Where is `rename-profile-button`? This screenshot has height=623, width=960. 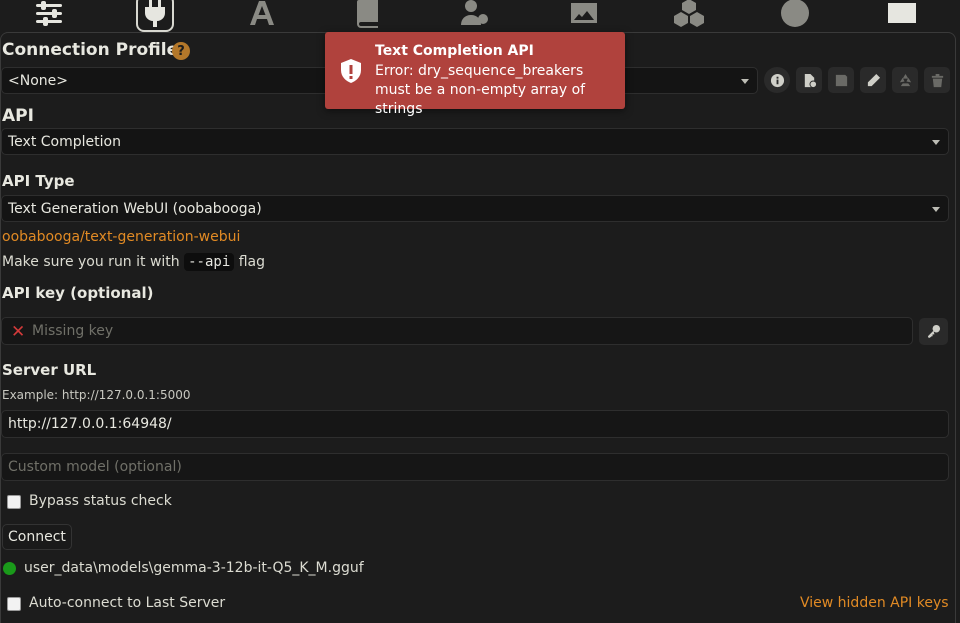
rename-profile-button is located at coordinates (873, 80).